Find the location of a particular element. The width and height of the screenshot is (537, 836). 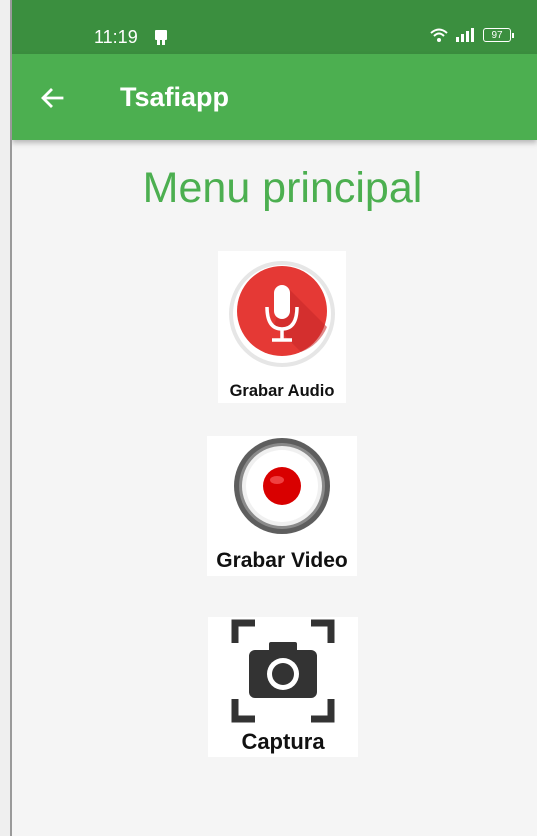

grabar-video-label: Grabar Video is located at coordinates (282, 560).